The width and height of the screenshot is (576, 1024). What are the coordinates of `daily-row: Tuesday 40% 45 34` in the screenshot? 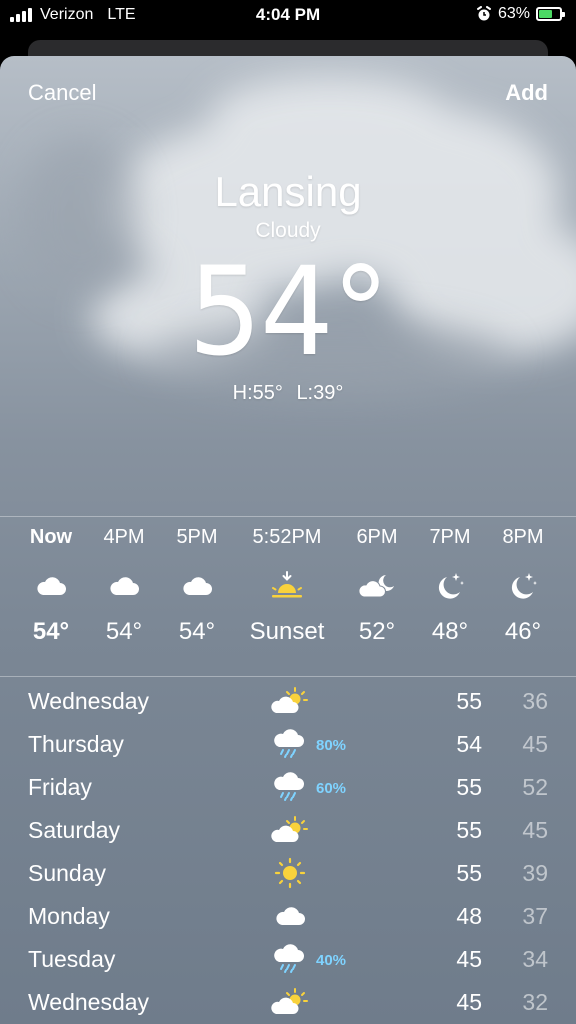 It's located at (288, 959).